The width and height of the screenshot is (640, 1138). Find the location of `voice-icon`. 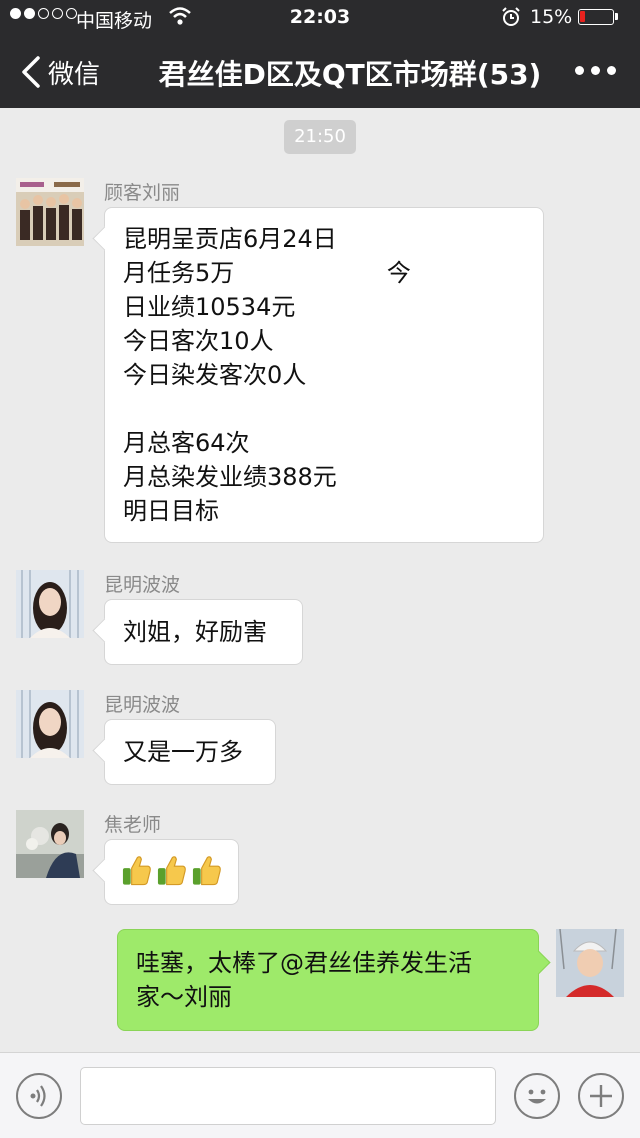

voice-icon is located at coordinates (39, 1096).